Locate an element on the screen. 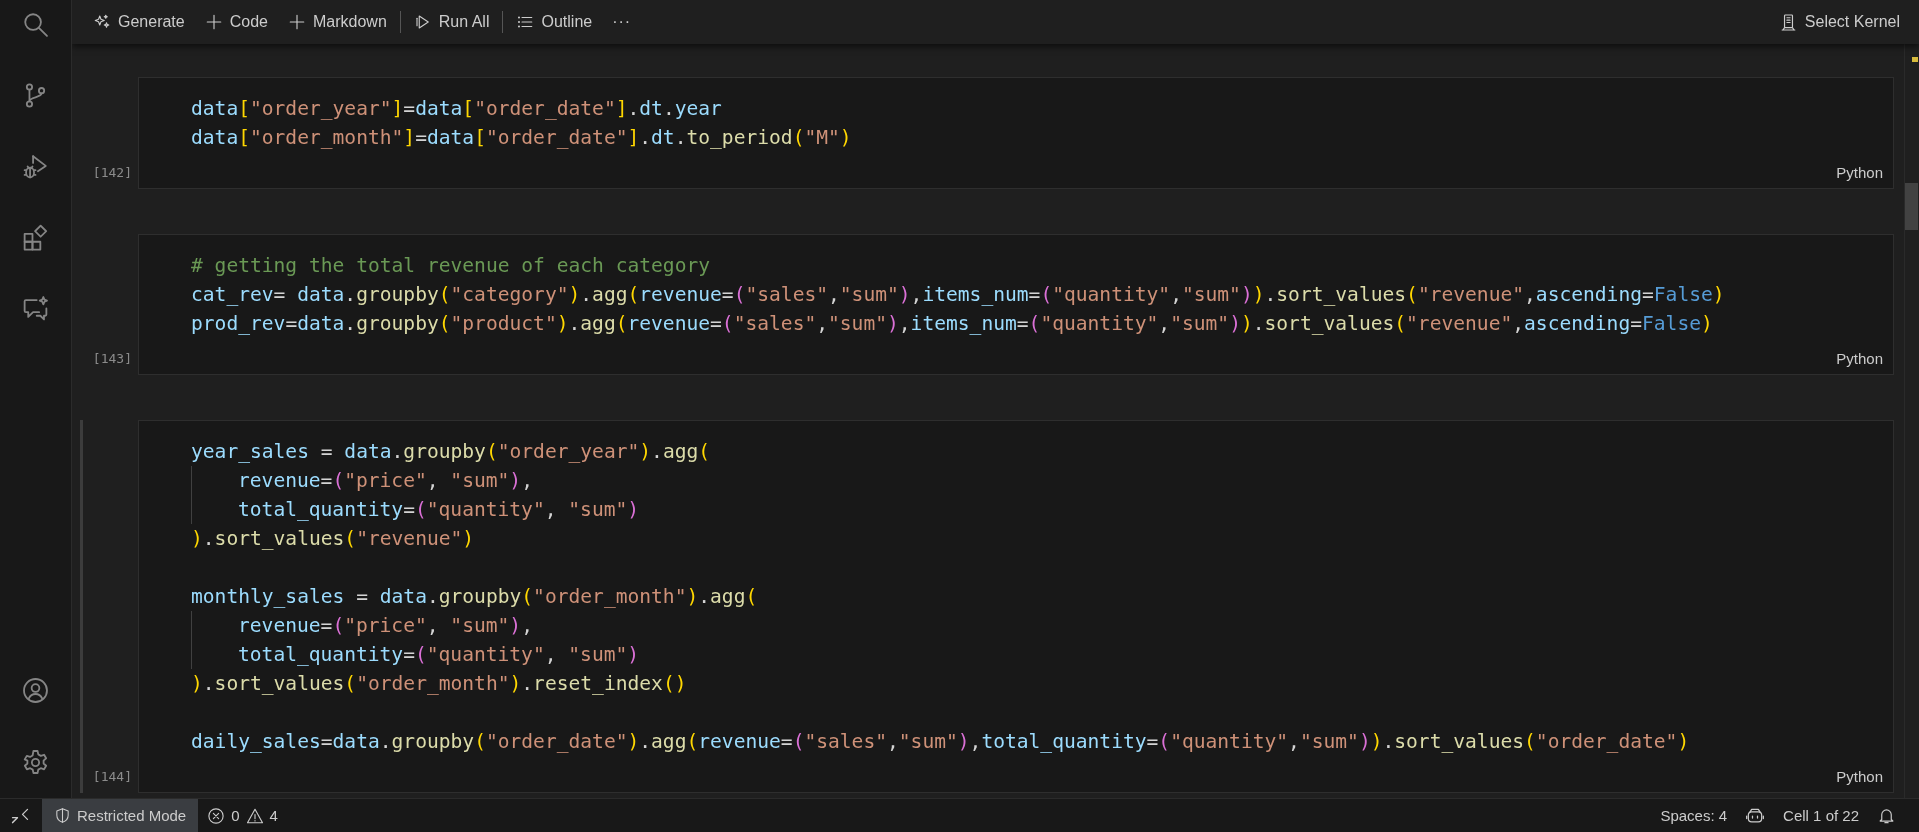 Image resolution: width=1919 pixels, height=832 pixels. execution-count: [143] is located at coordinates (112, 358).